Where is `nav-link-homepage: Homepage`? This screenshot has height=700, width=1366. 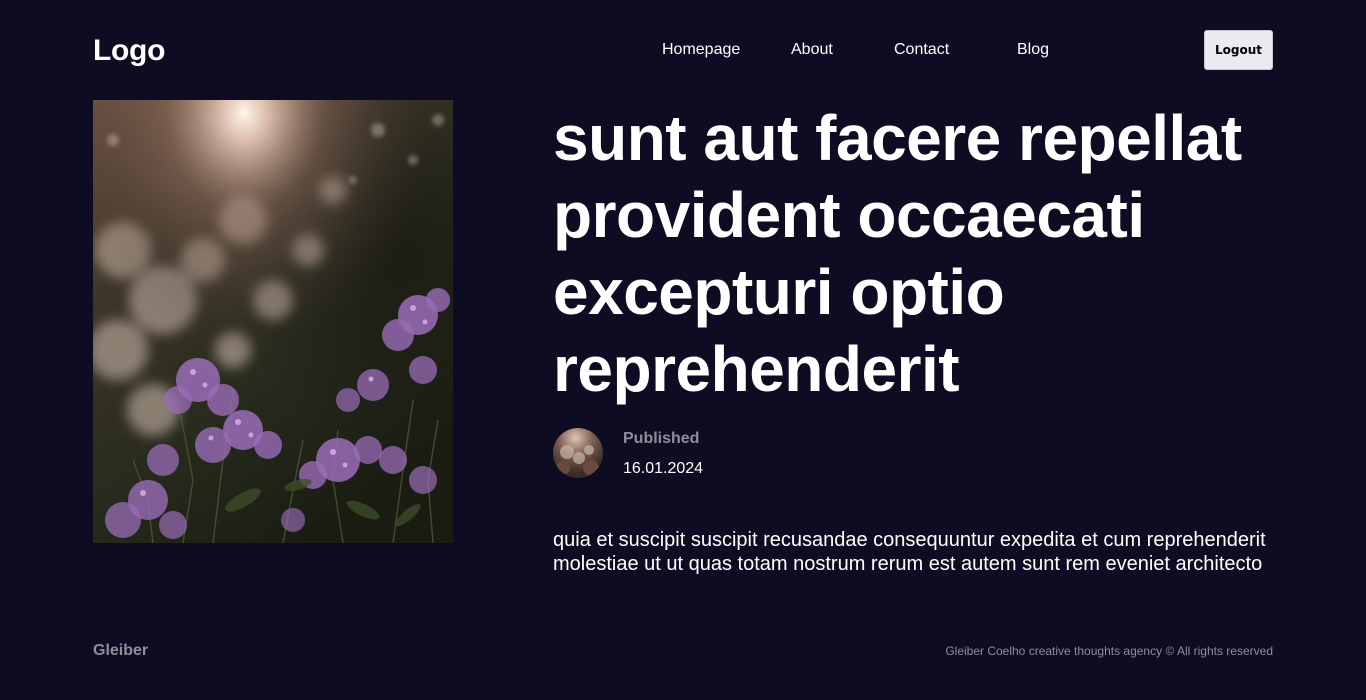 nav-link-homepage: Homepage is located at coordinates (701, 50).